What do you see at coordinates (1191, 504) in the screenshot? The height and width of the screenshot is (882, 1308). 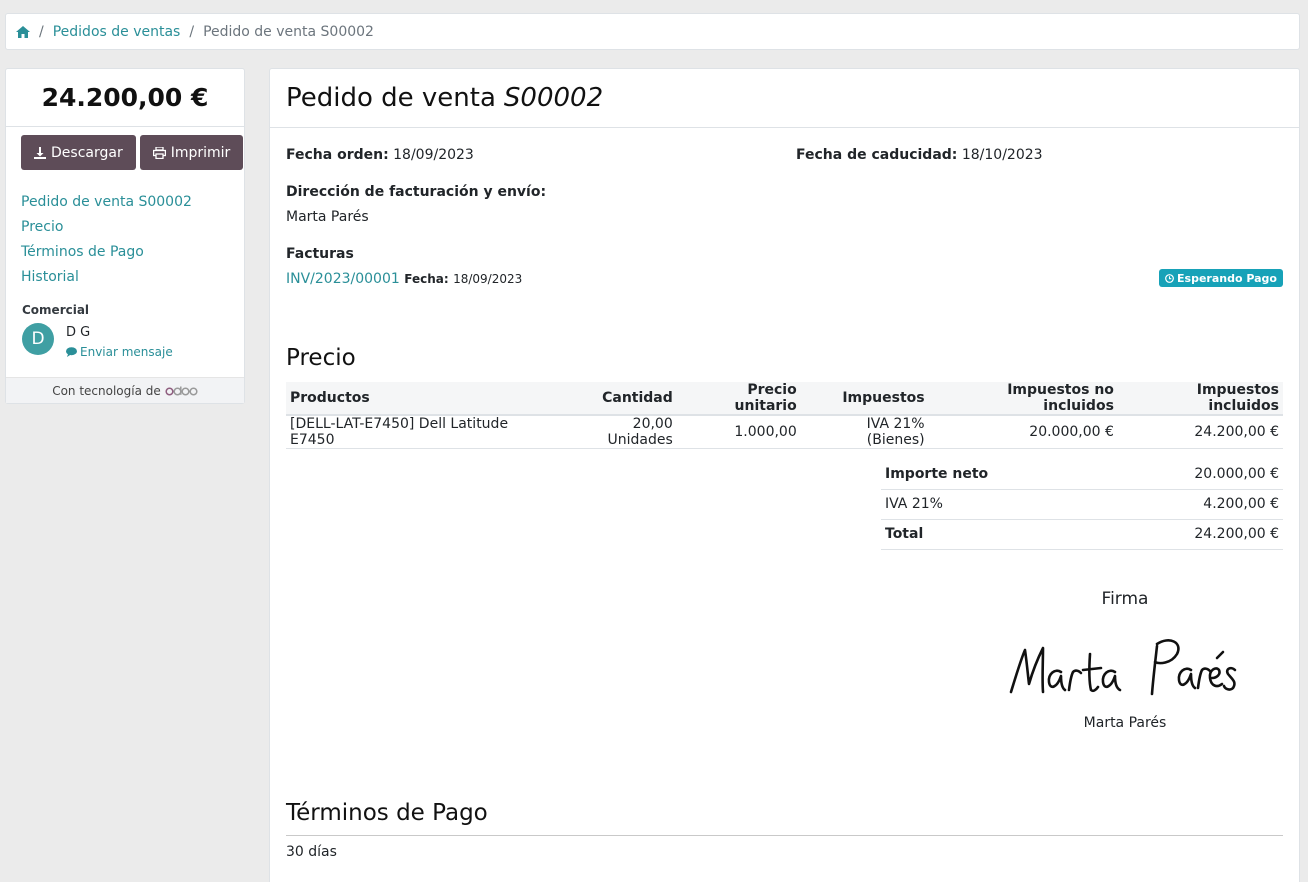 I see `total-value: 4.200,00 €` at bounding box center [1191, 504].